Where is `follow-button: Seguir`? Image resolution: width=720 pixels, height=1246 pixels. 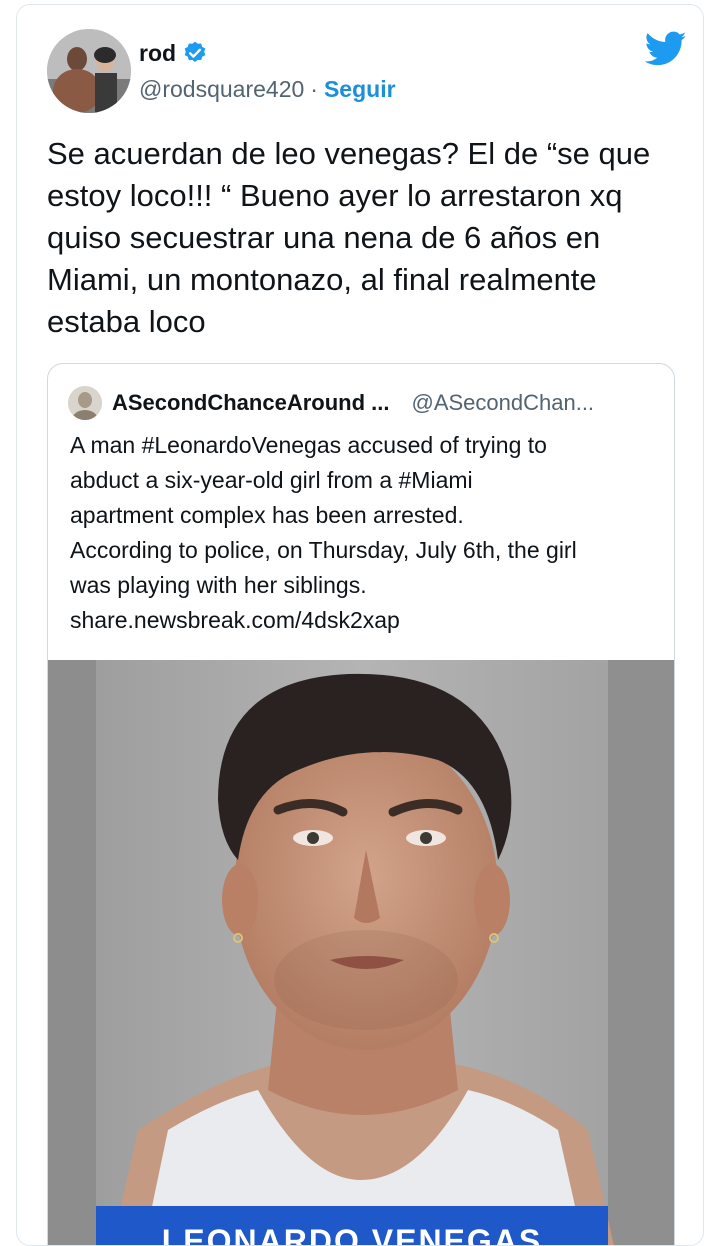
follow-button: Seguir is located at coordinates (360, 89).